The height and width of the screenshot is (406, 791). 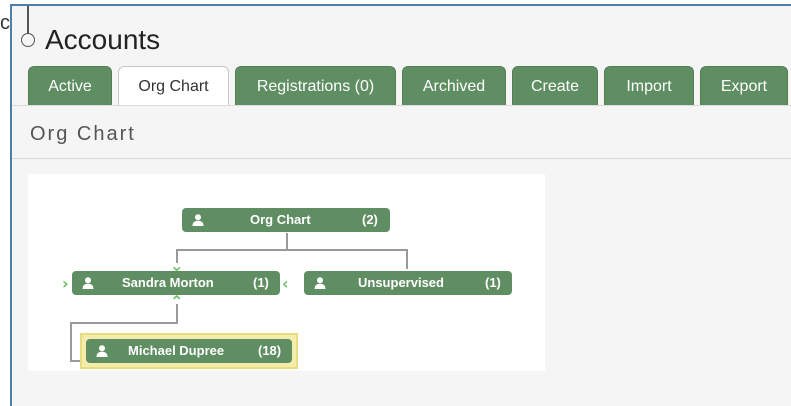 I want to click on org-node-root: Org Chart (2), so click(x=286, y=220).